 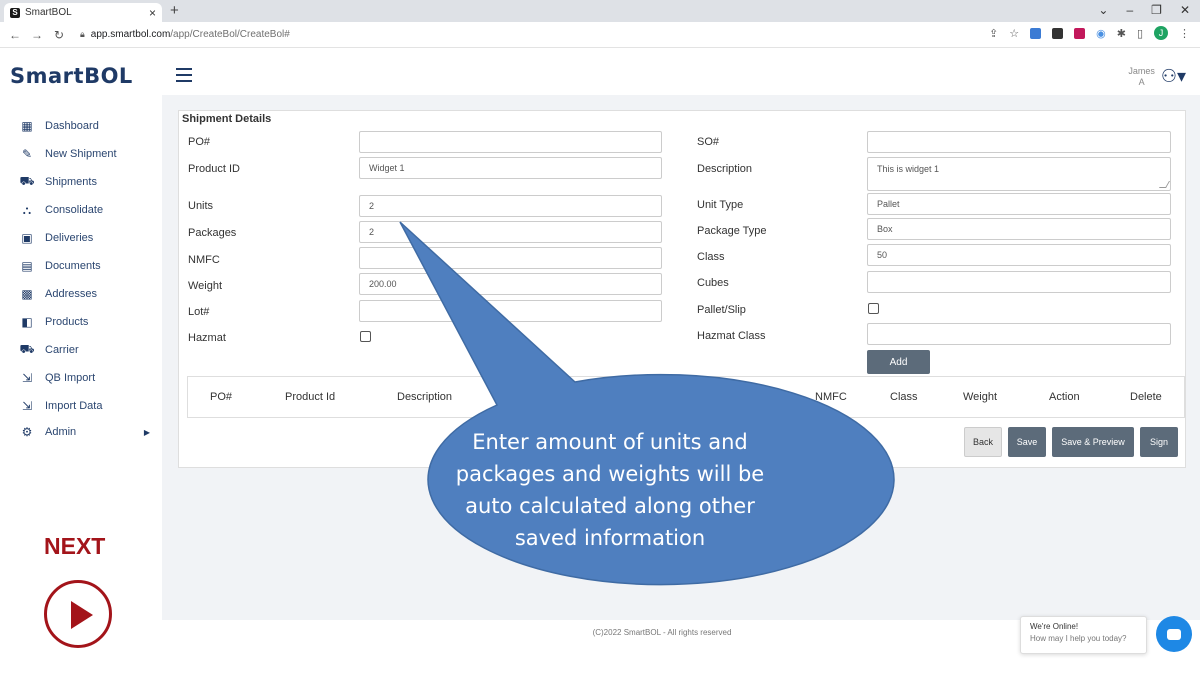 I want to click on extension-square-icon, so click(x=1058, y=33).